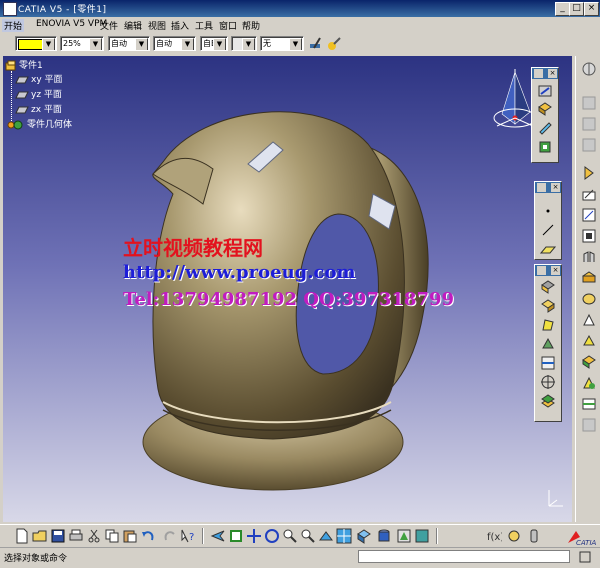 Image resolution: width=600 pixels, height=568 pixels. What do you see at coordinates (174, 43) in the screenshot?
I see `line-type-combo: 自动 ▼` at bounding box center [174, 43].